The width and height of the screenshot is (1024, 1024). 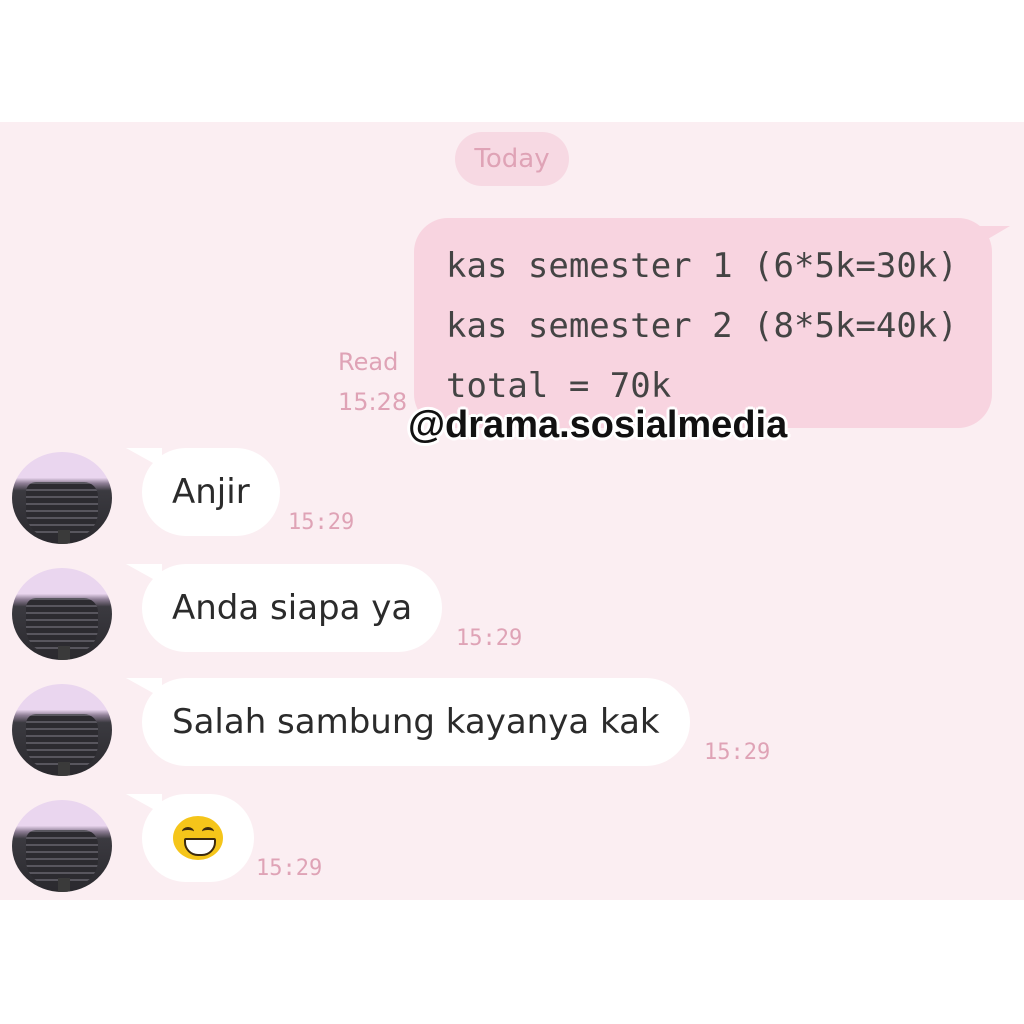 I want to click on watermark: @drama.sosialmedia, so click(x=598, y=425).